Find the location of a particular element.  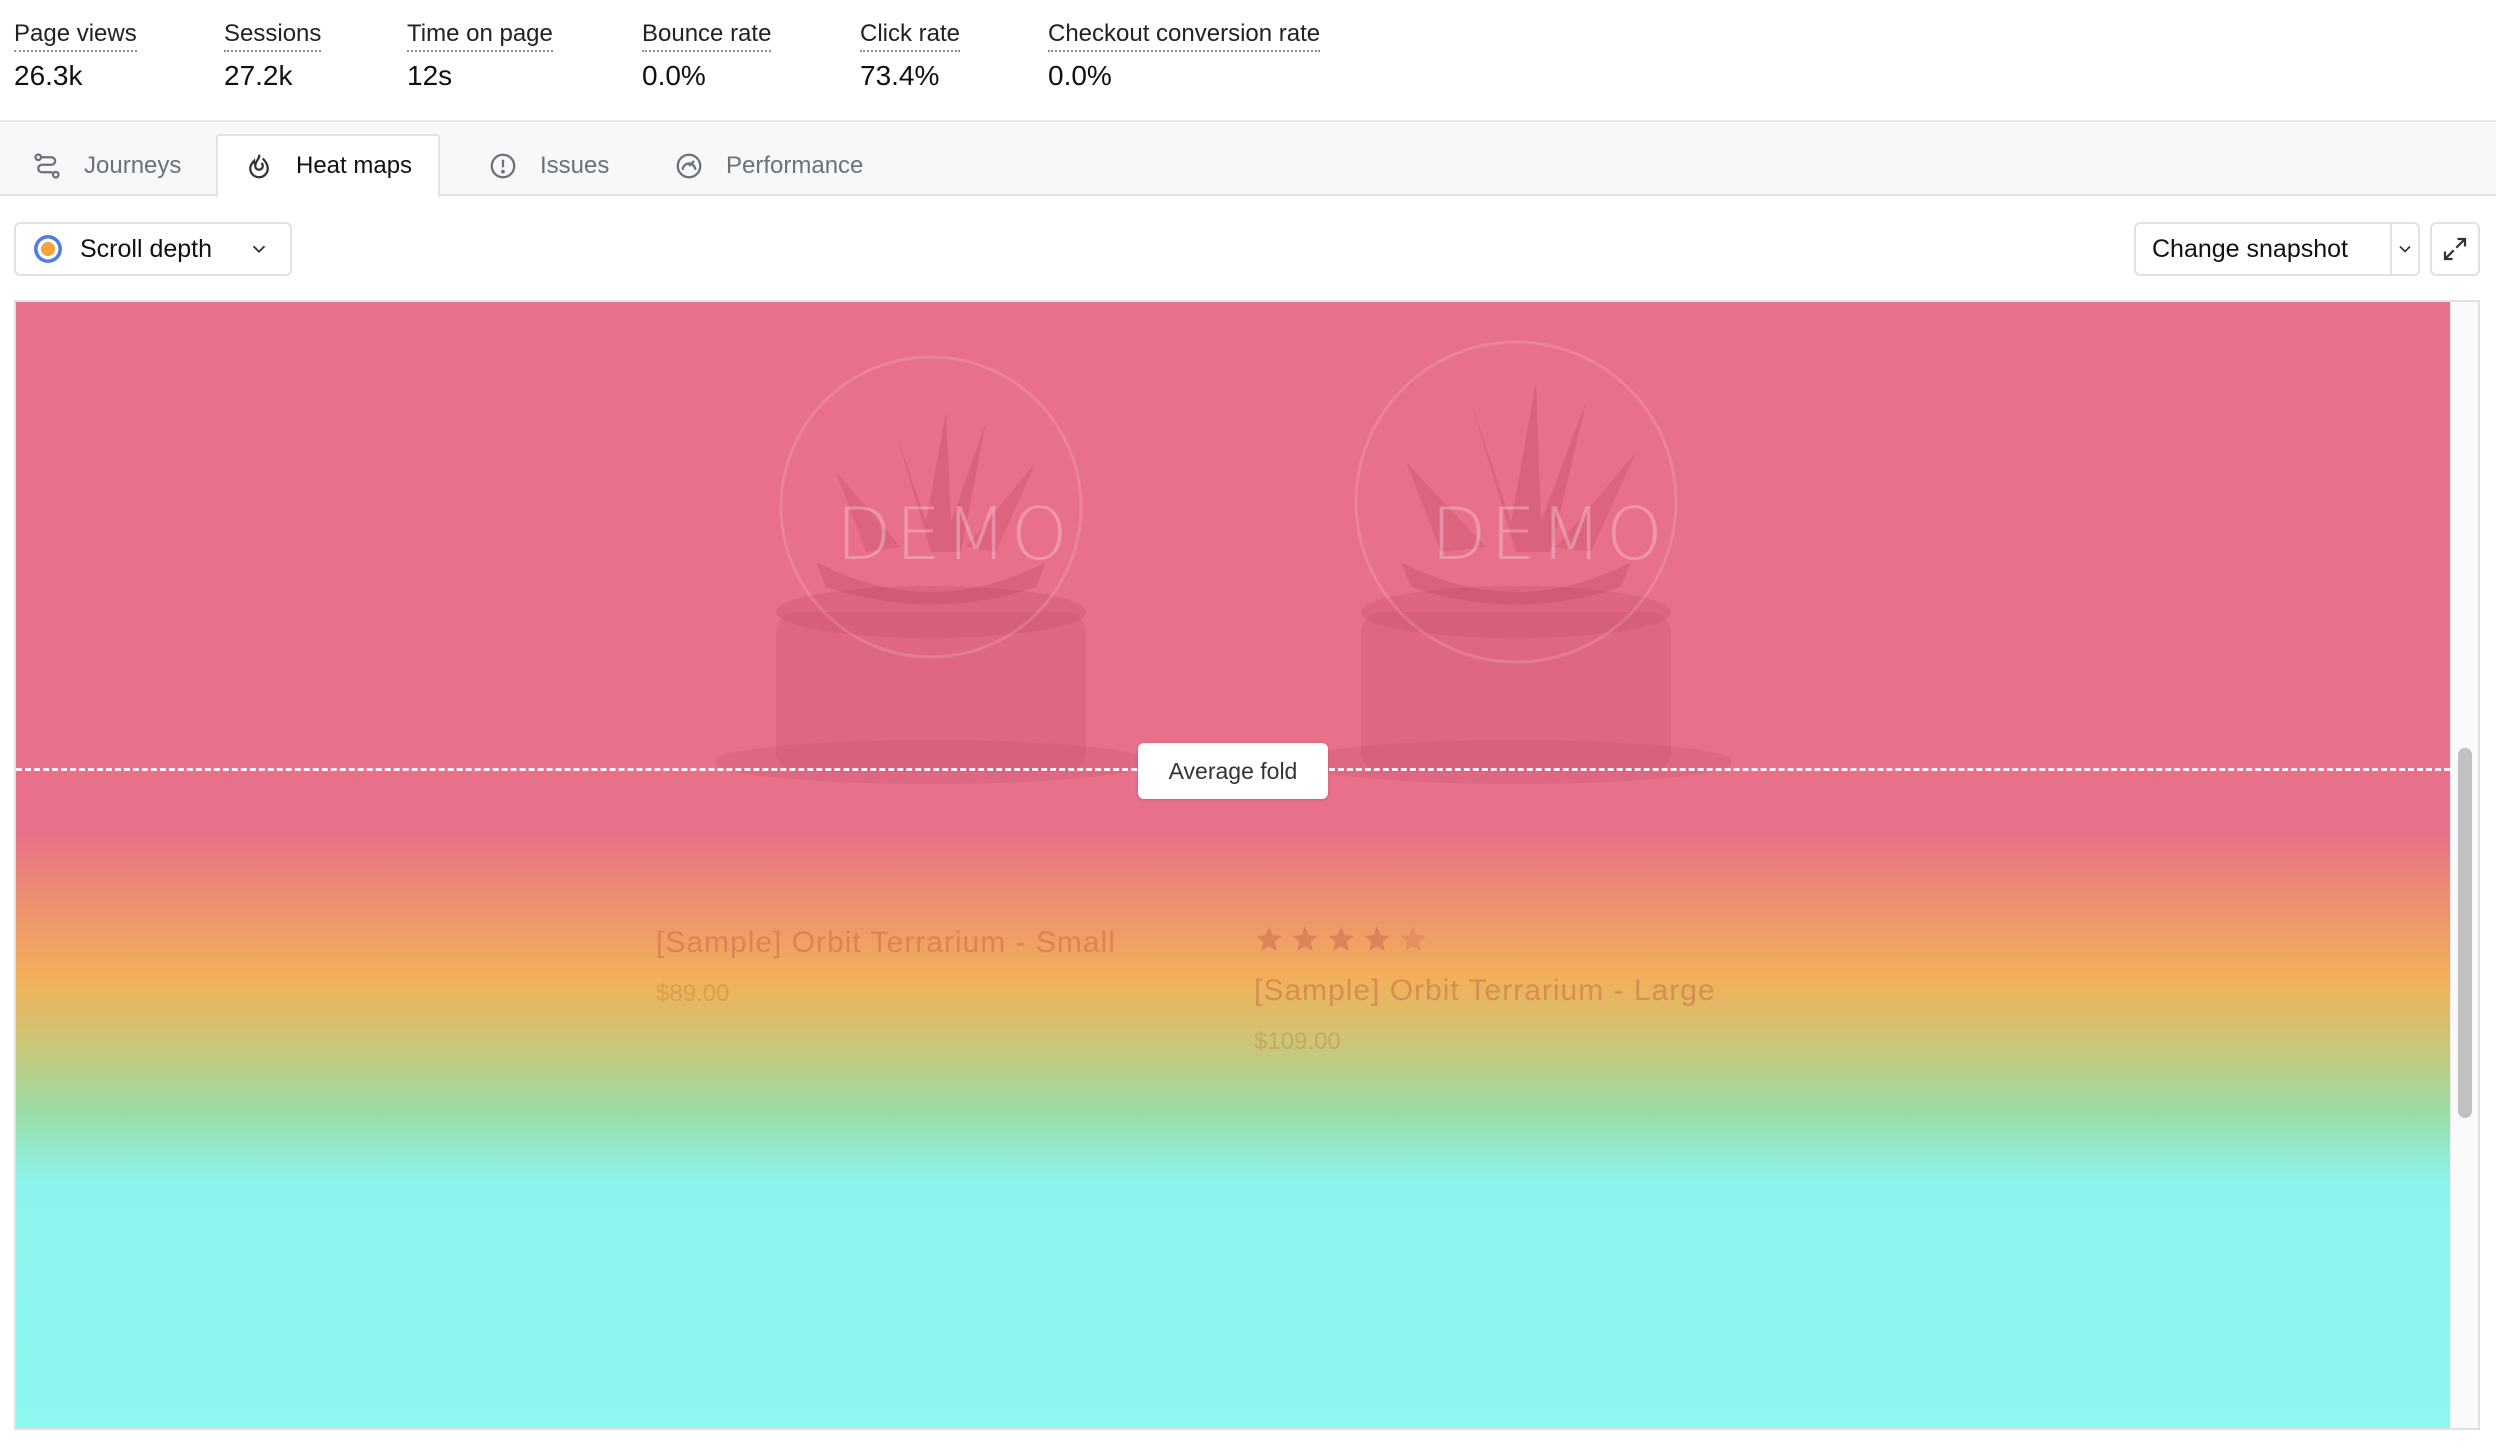

star-empty-icon is located at coordinates (1413, 938).